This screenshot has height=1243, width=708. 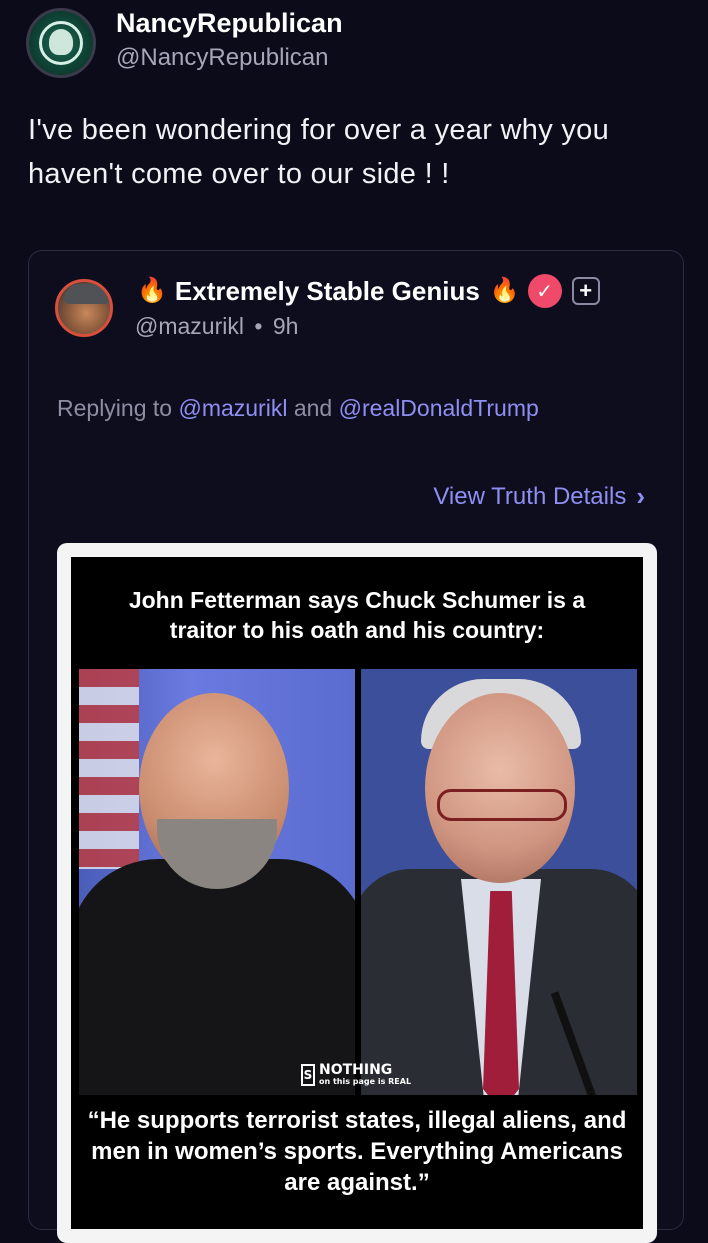 I want to click on flag-background, so click(x=109, y=769).